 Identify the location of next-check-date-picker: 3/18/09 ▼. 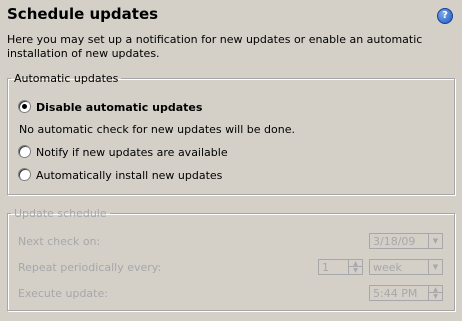
(406, 241).